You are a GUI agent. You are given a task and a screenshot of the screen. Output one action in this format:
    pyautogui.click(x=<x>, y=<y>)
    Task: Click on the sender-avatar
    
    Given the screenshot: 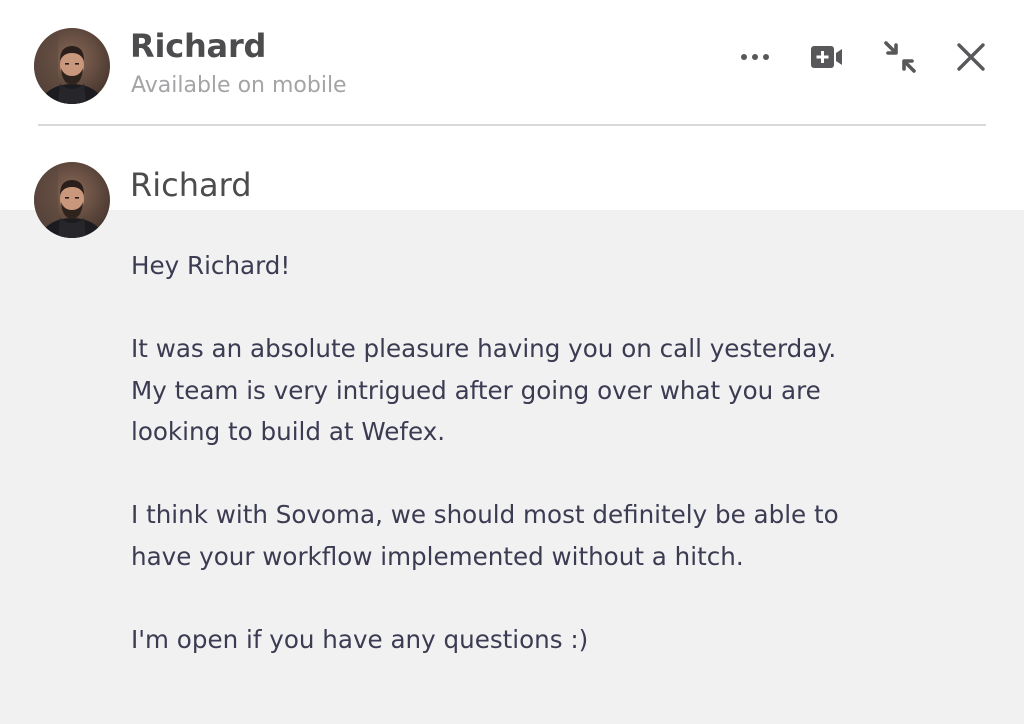 What is the action you would take?
    pyautogui.click(x=72, y=200)
    